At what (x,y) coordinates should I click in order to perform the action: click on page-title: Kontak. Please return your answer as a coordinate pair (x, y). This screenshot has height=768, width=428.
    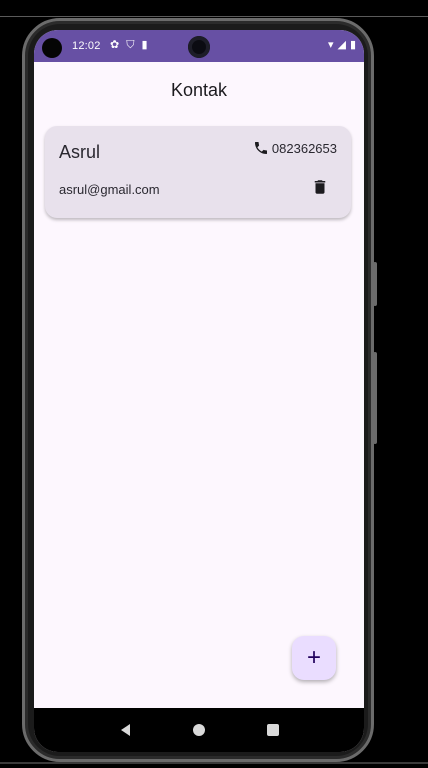
    Looking at the image, I should click on (199, 89).